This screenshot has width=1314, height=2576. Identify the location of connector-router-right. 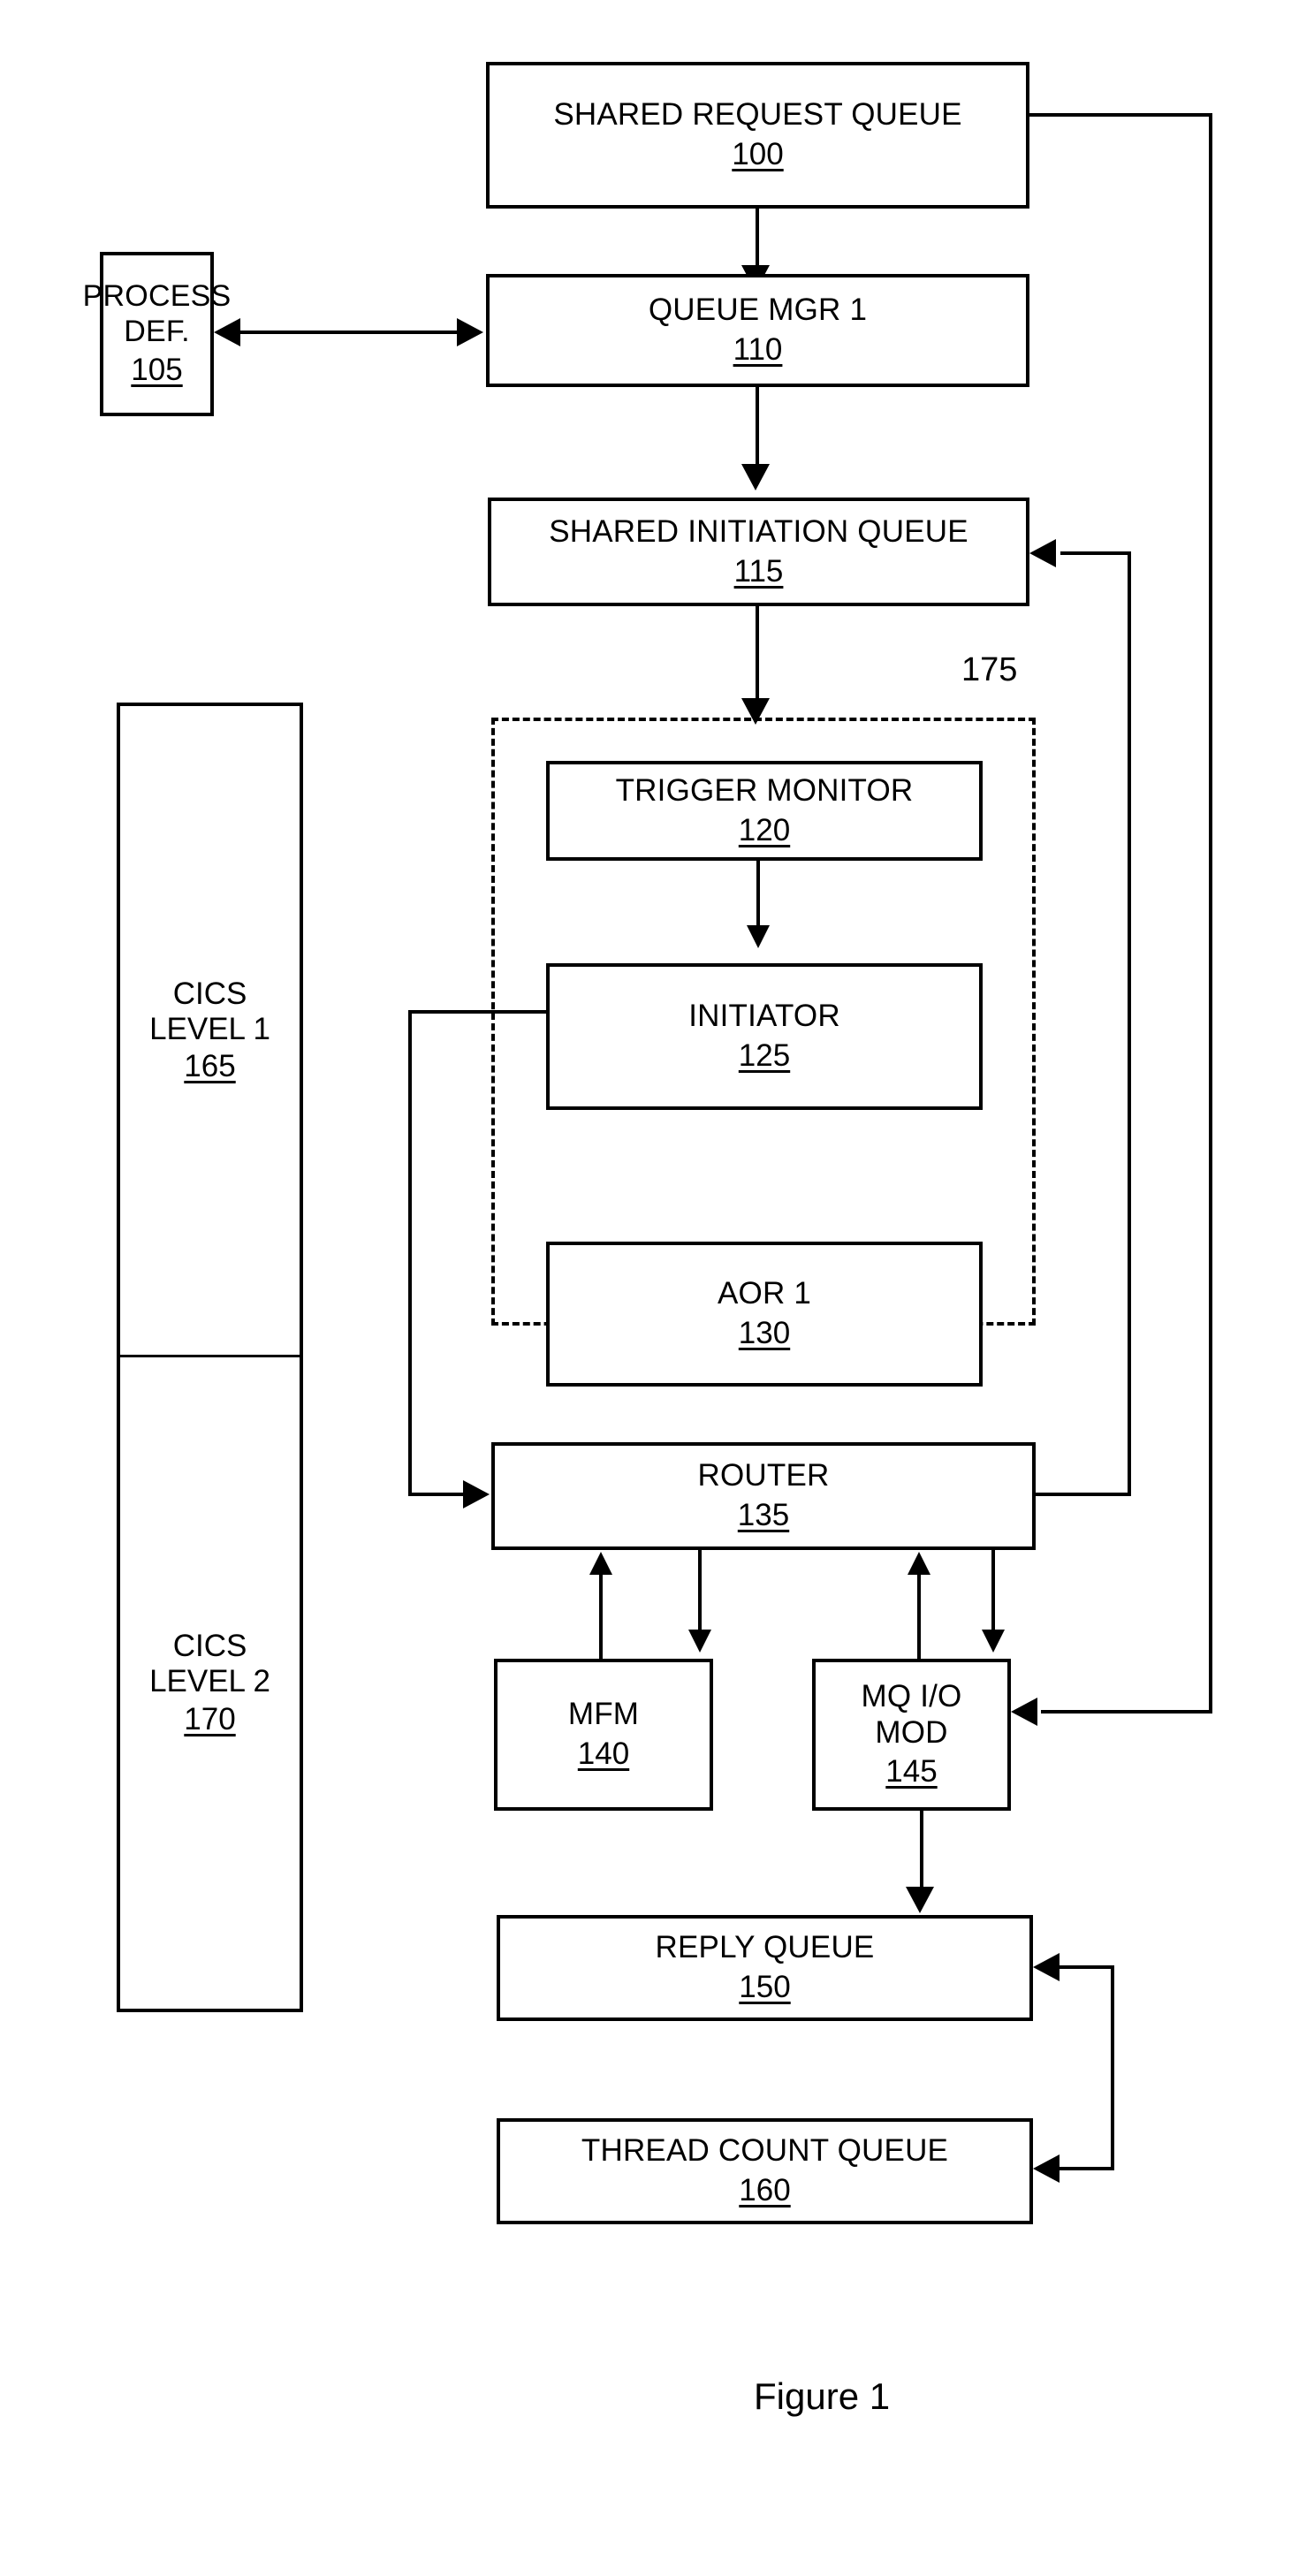
(1081, 1494).